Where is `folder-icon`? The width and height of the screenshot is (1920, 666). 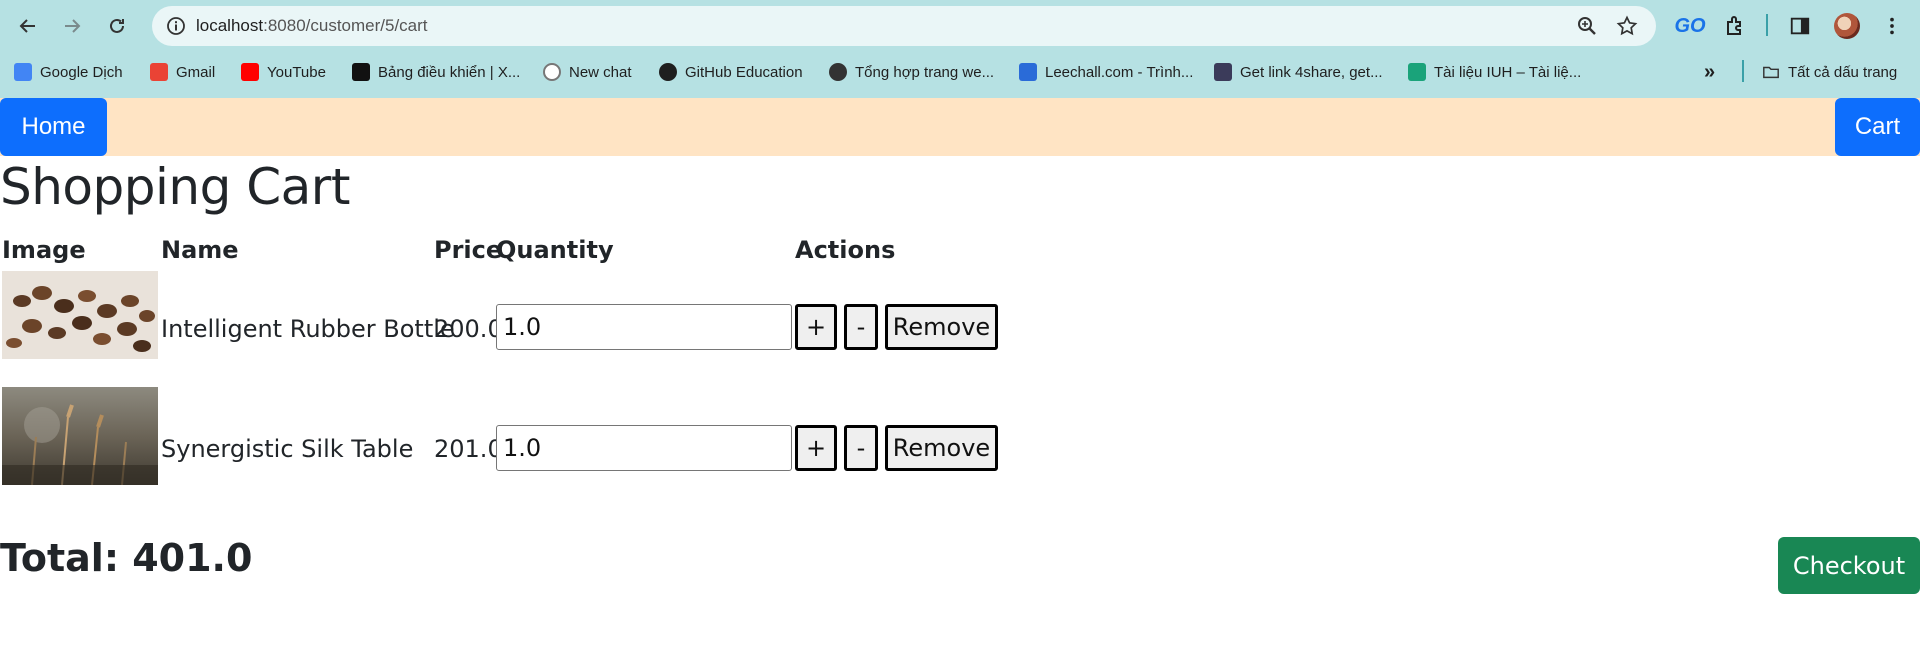
folder-icon is located at coordinates (1771, 72).